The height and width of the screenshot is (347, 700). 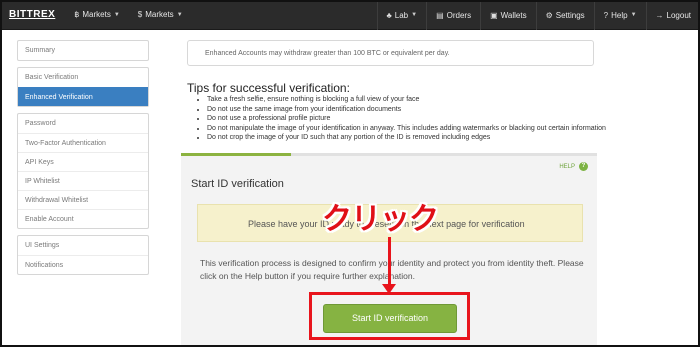 I want to click on nav-wallets-label: Wallets, so click(x=513, y=15).